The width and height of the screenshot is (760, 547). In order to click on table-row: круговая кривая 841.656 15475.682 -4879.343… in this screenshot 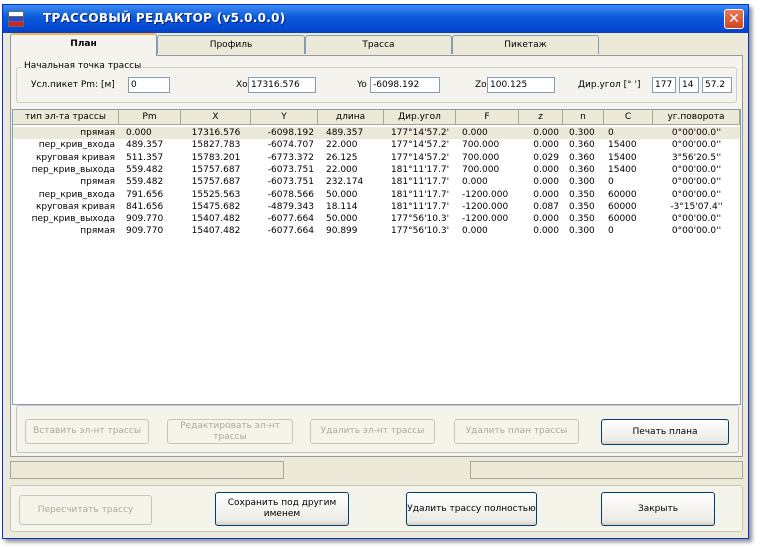, I will do `click(376, 207)`.